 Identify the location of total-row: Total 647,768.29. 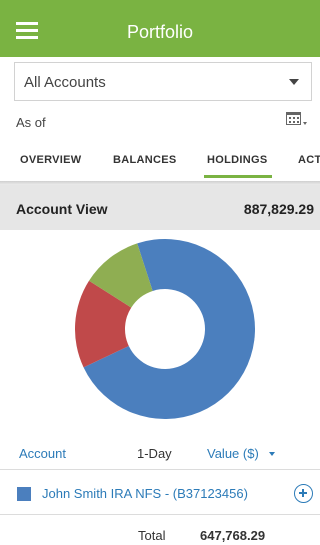
(160, 530).